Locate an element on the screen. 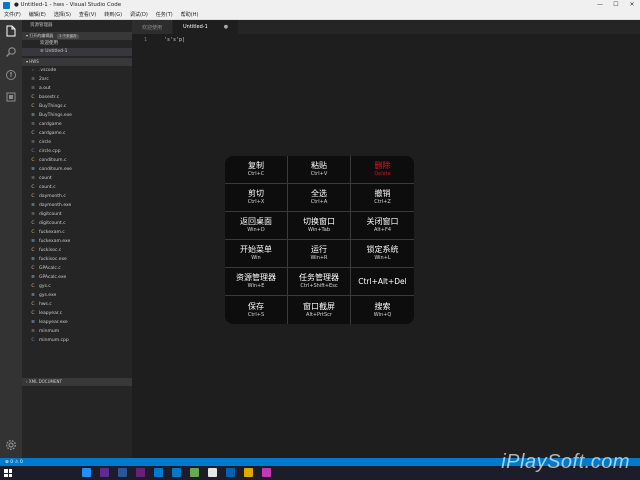 The height and width of the screenshot is (480, 640). shortcut-button: 关闭窗口 Alt+F4 is located at coordinates (382, 226).